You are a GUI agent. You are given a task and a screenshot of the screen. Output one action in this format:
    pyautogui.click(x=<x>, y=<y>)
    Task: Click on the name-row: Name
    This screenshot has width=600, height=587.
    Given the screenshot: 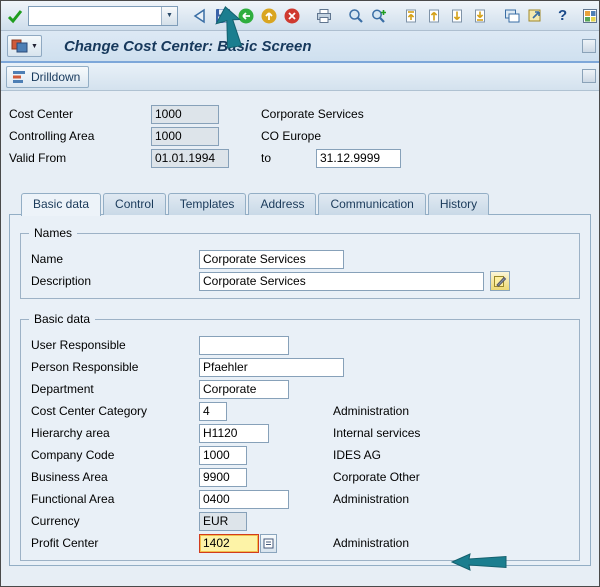 What is the action you would take?
    pyautogui.click(x=300, y=259)
    